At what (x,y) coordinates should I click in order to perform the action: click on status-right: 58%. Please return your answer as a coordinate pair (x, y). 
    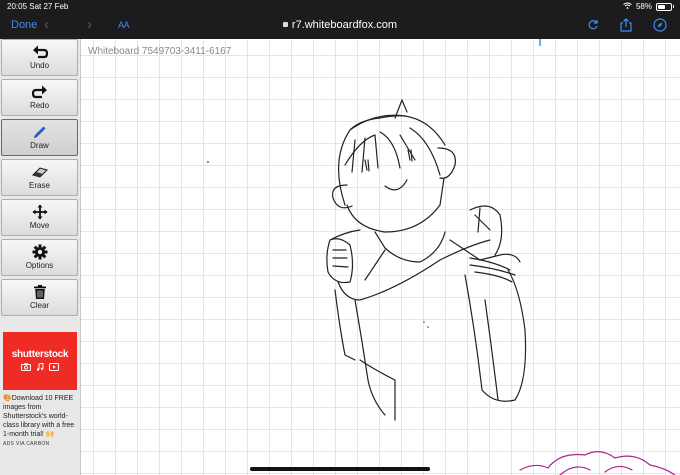
    Looking at the image, I should click on (648, 6).